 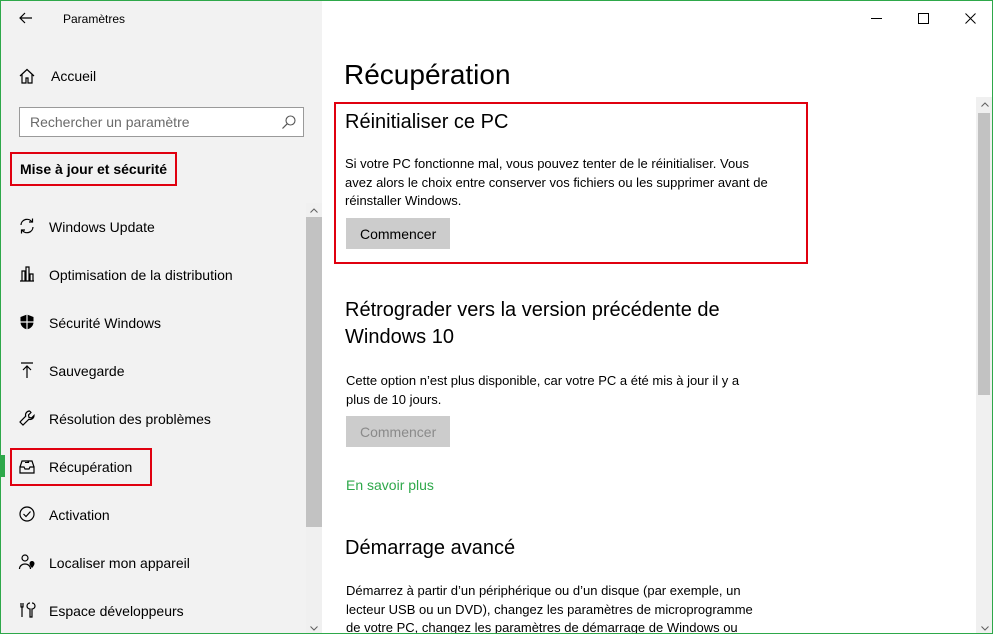 I want to click on search-icon, so click(x=289, y=122).